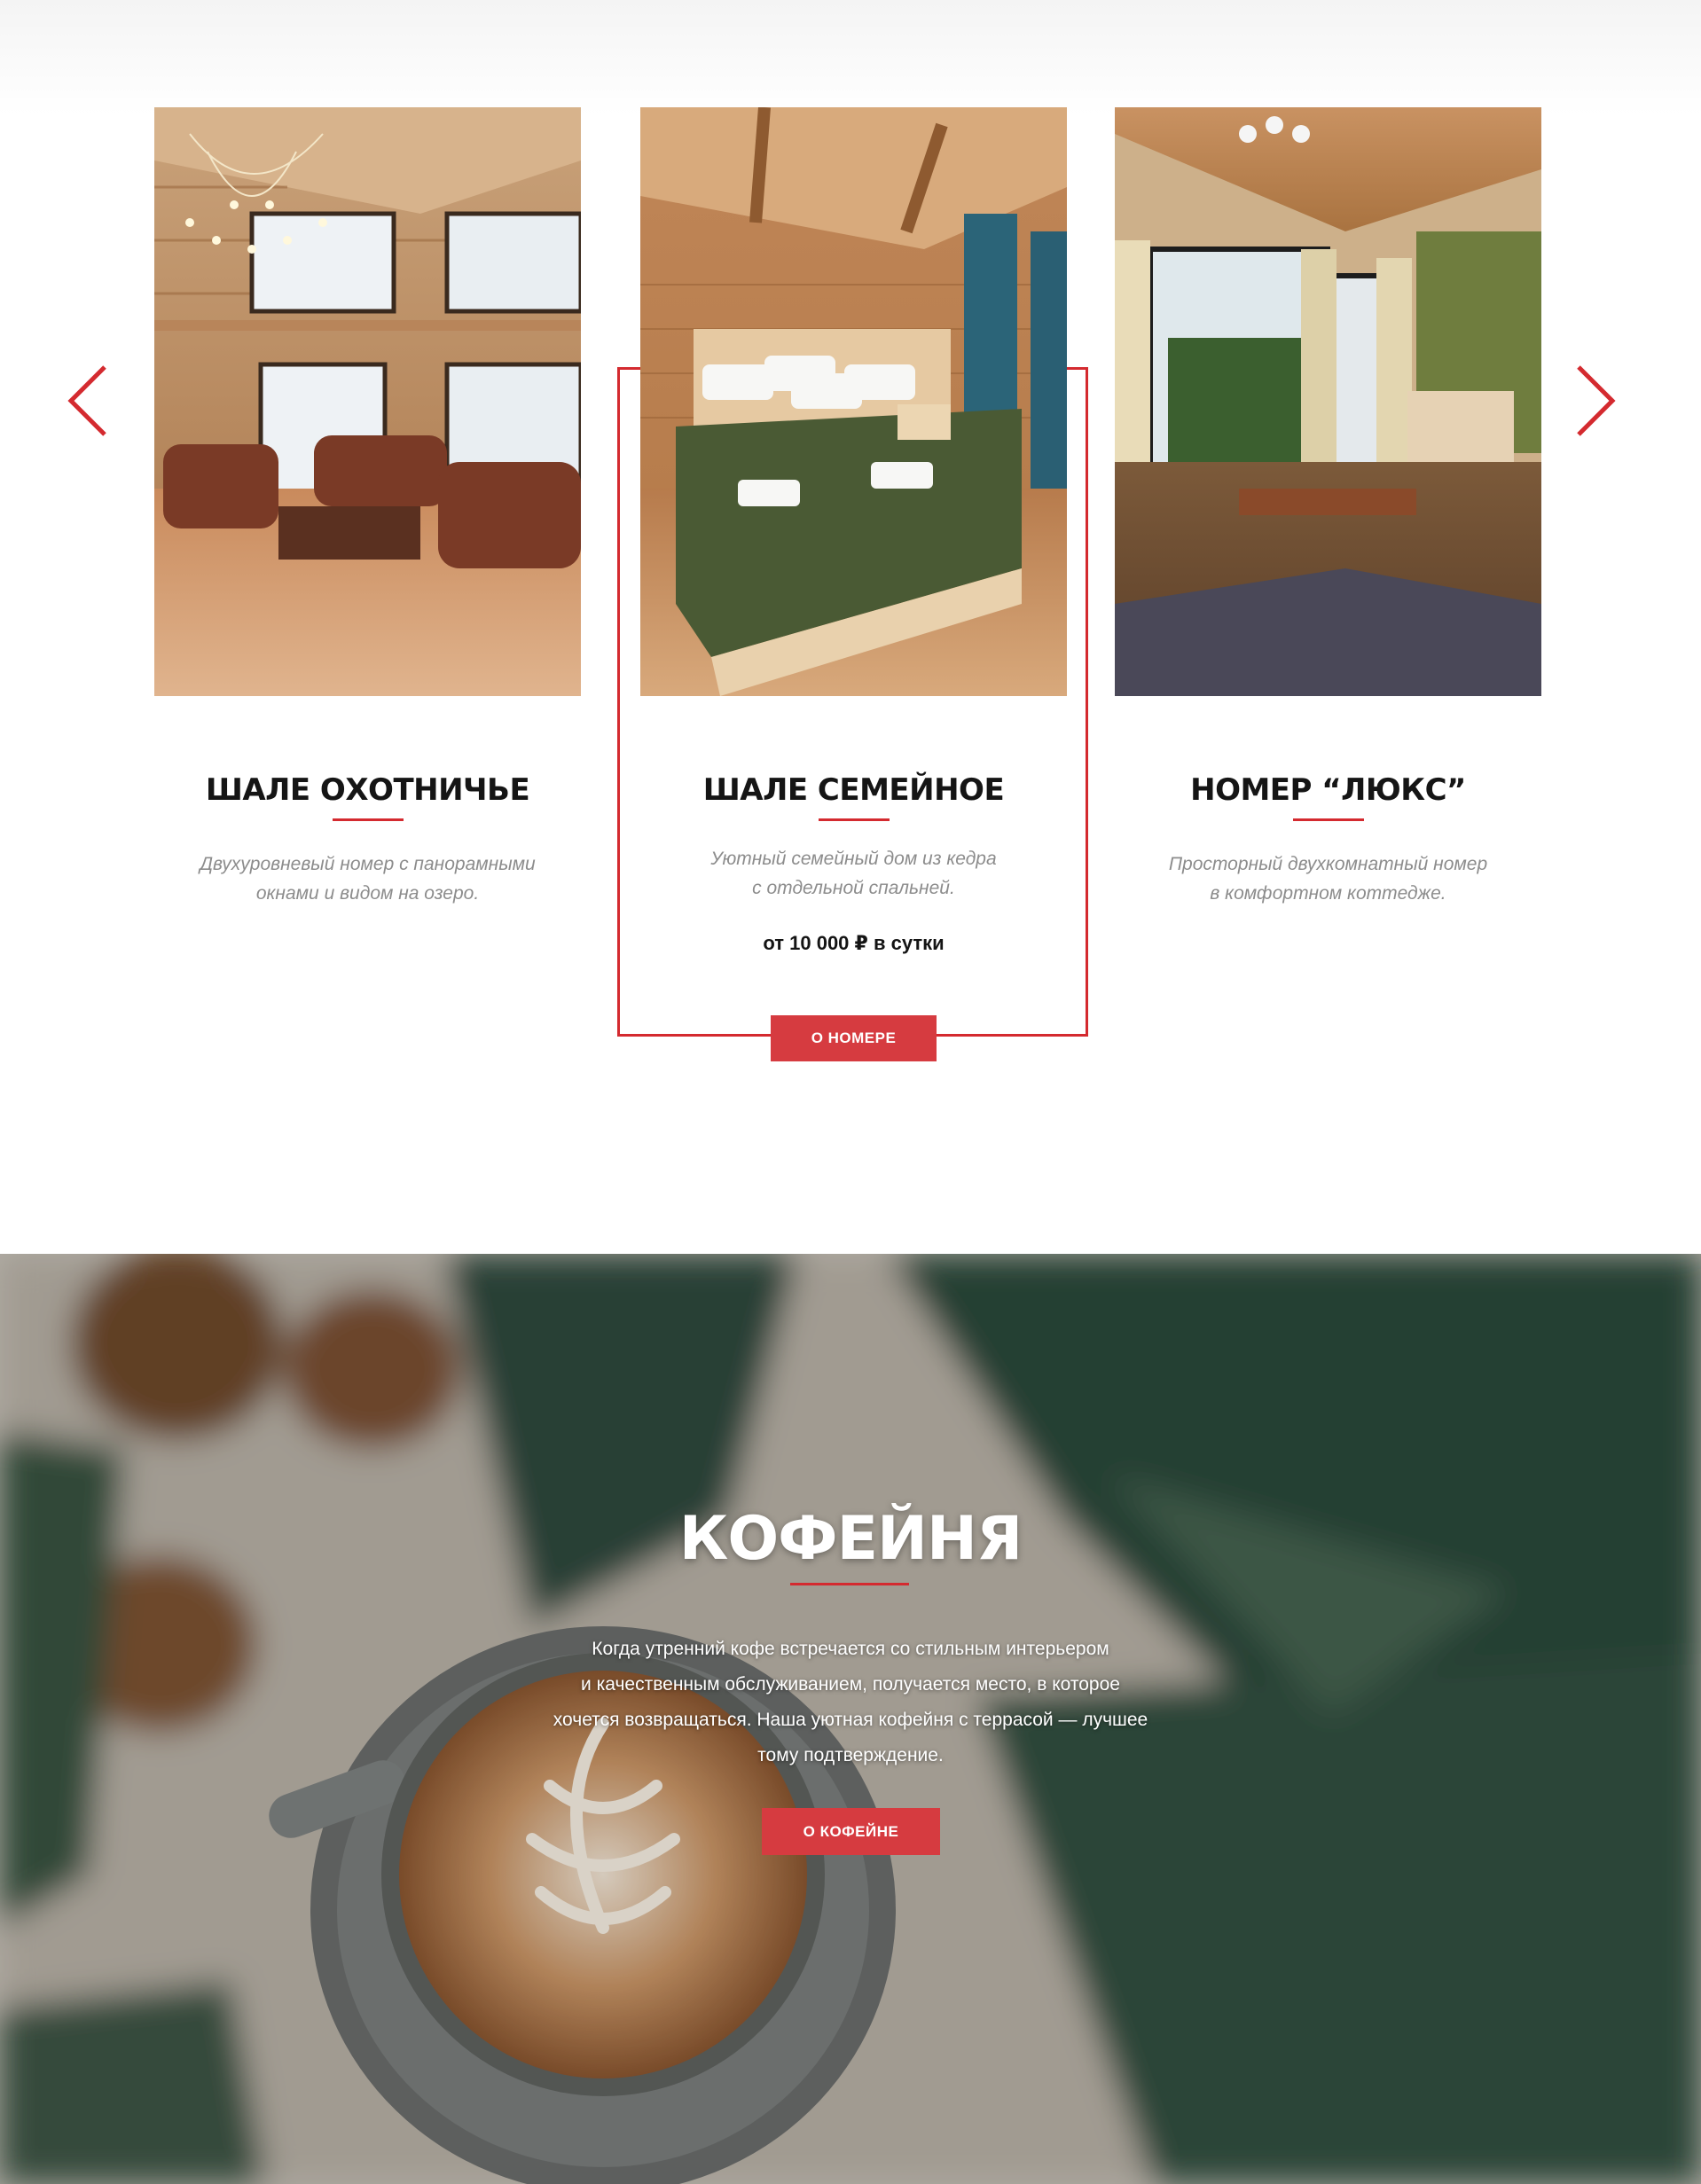 The height and width of the screenshot is (2184, 1701). I want to click on page-top-fade, so click(850, 57).